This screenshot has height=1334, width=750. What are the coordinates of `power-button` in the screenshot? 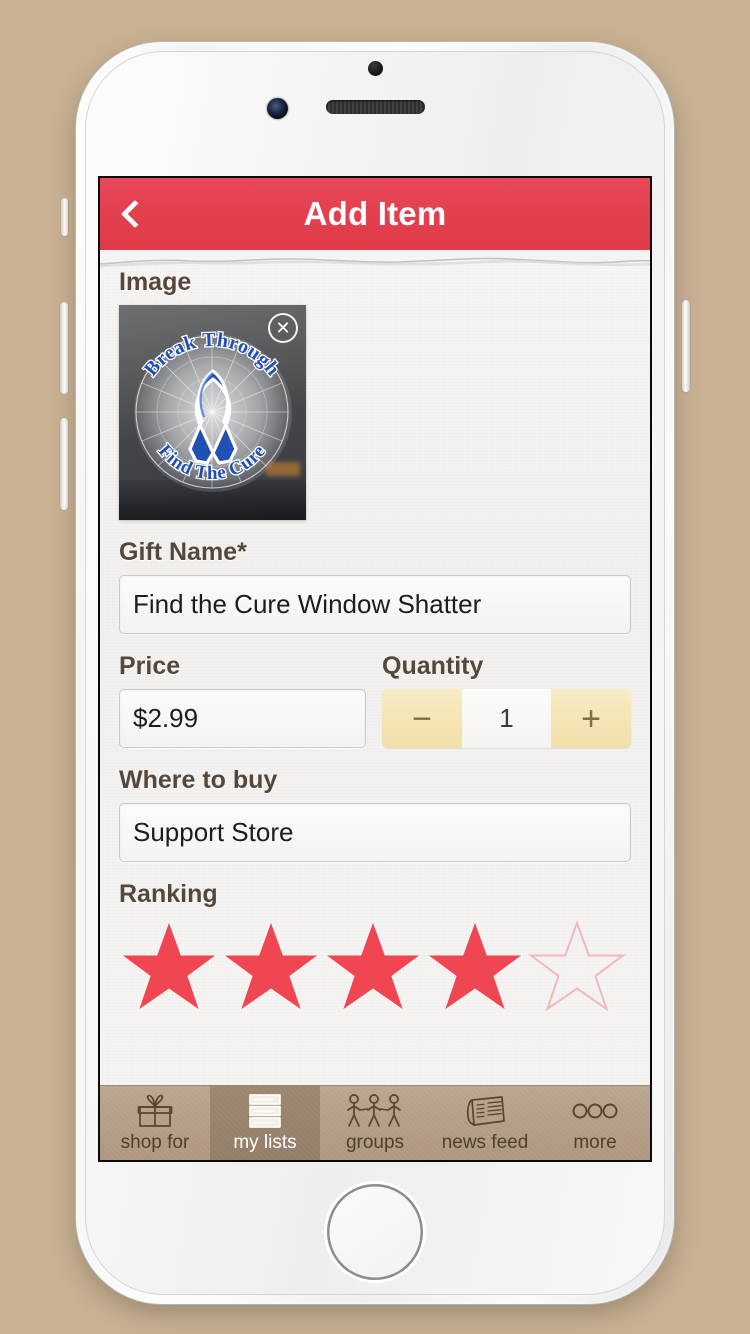 It's located at (686, 346).